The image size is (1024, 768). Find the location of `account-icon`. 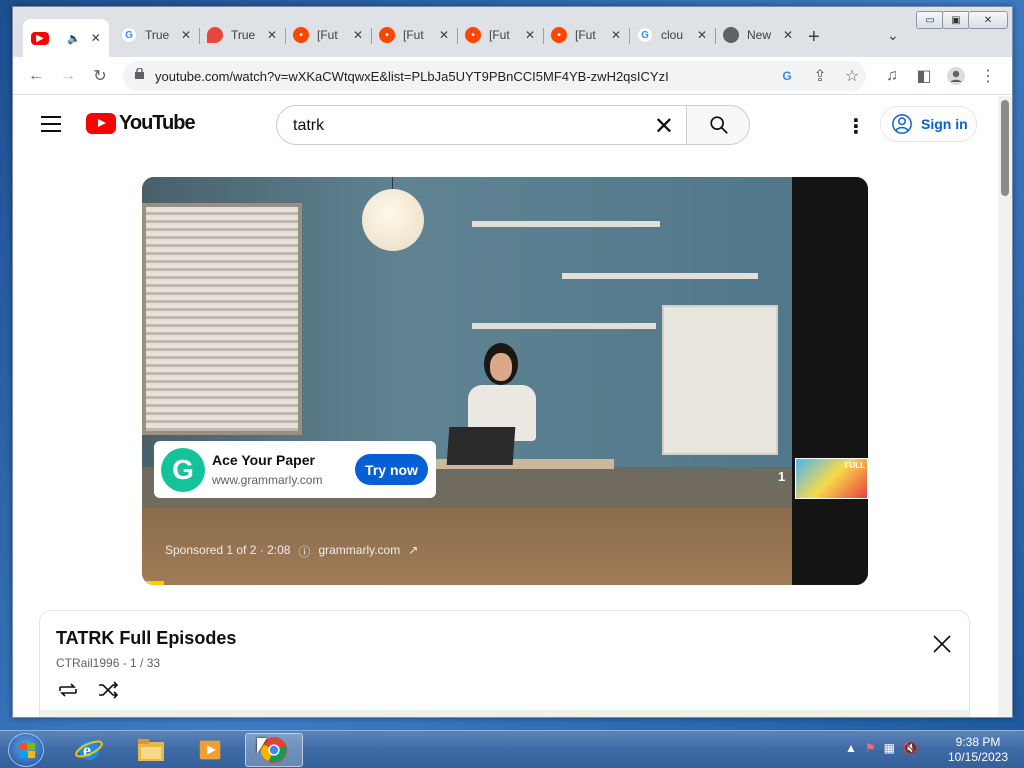

account-icon is located at coordinates (902, 124).